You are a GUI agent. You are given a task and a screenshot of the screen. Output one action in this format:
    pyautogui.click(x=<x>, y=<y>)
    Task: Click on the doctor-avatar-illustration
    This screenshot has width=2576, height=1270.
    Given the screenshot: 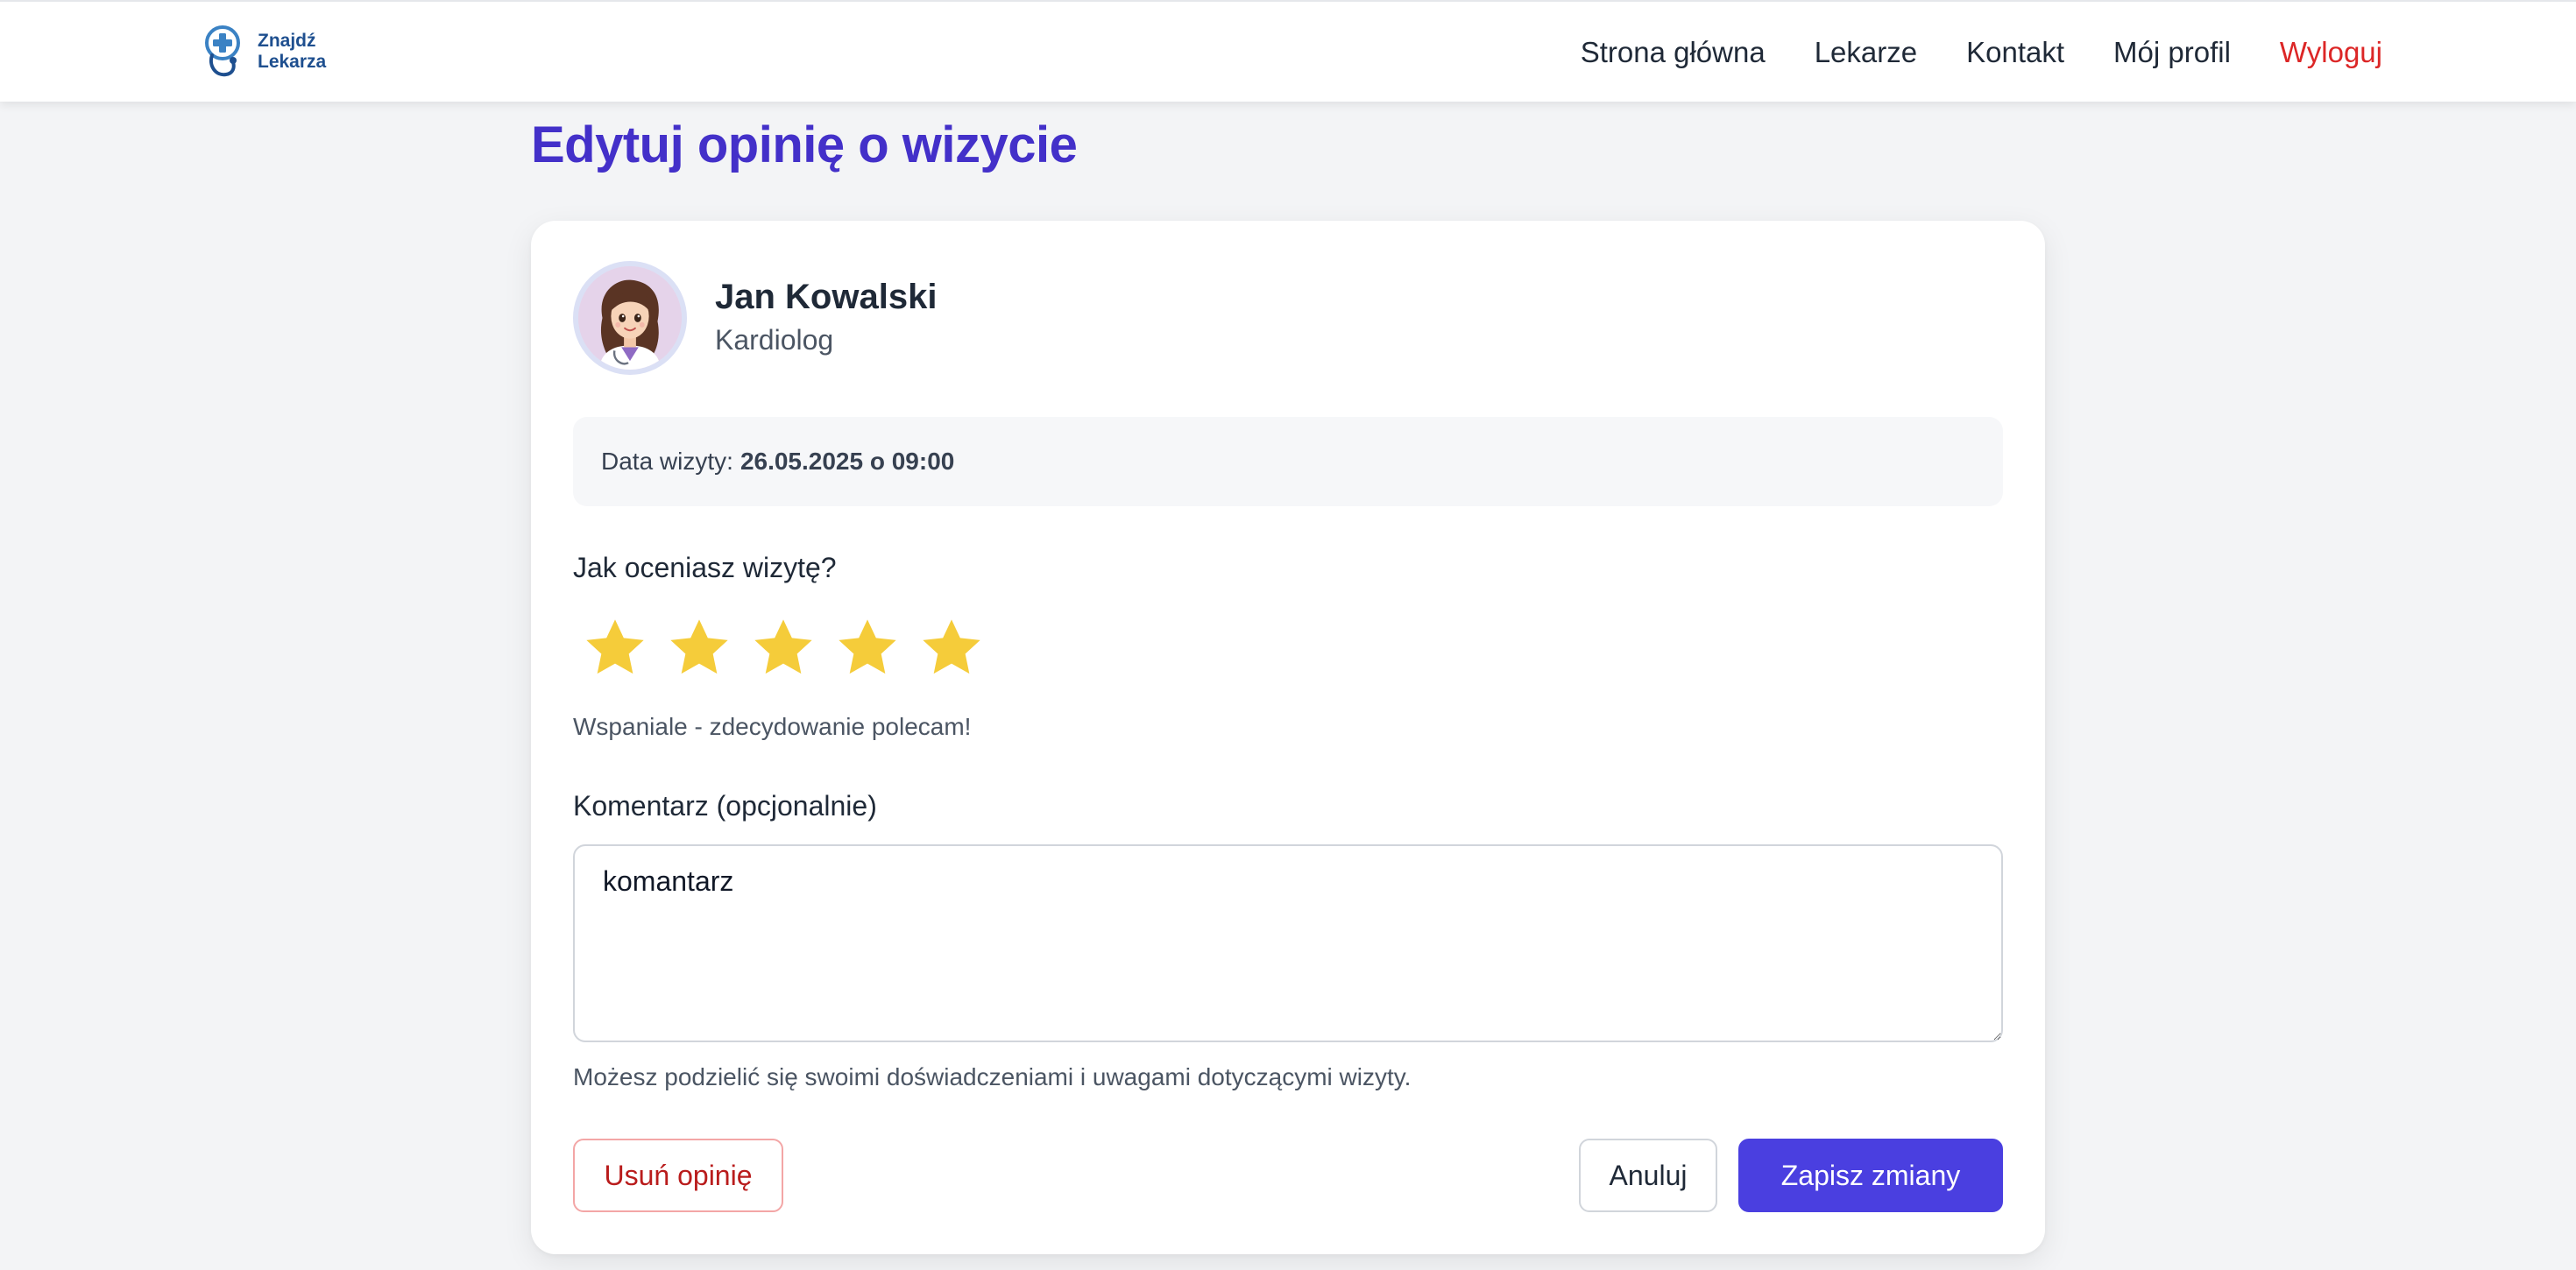 What is the action you would take?
    pyautogui.click(x=630, y=318)
    